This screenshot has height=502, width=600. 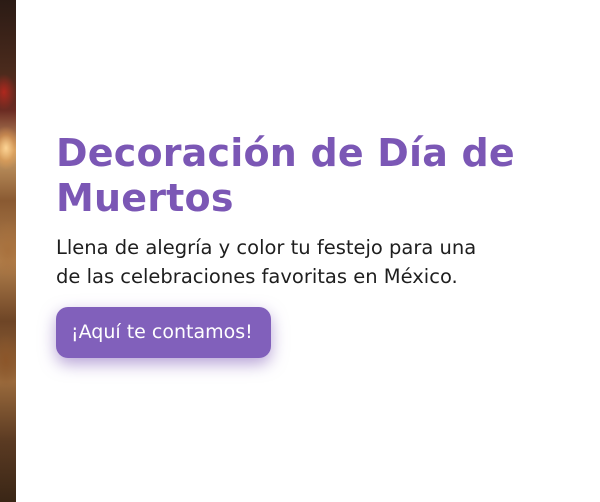 I want to click on cta-button: ¡Aquí te contamos!, so click(x=163, y=332).